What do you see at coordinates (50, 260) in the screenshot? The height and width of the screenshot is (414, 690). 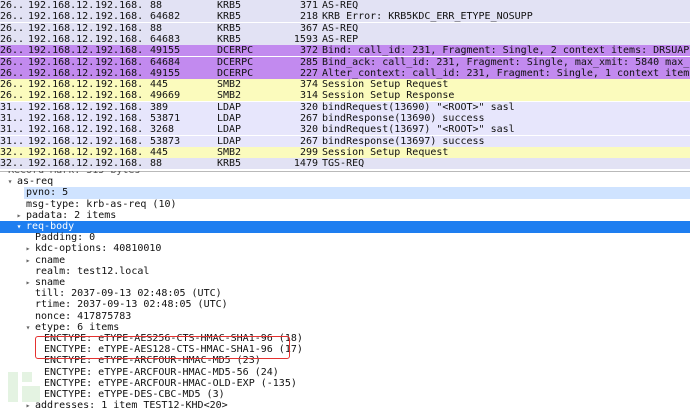 I see `tree-row-label: cname` at bounding box center [50, 260].